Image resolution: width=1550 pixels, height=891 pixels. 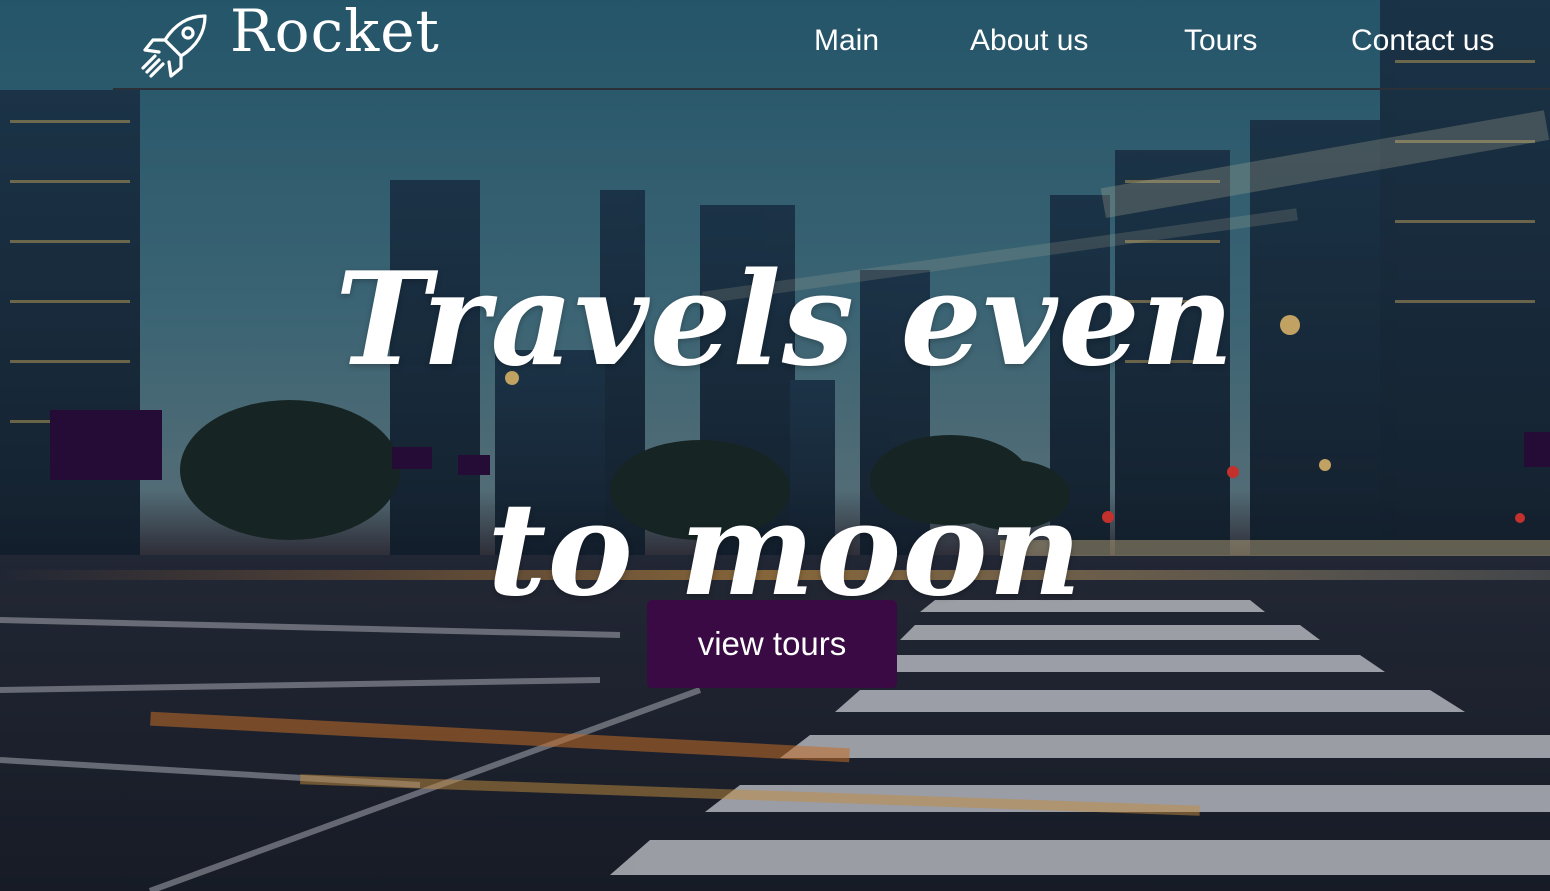 I want to click on nav-item-main: Main, so click(x=846, y=41).